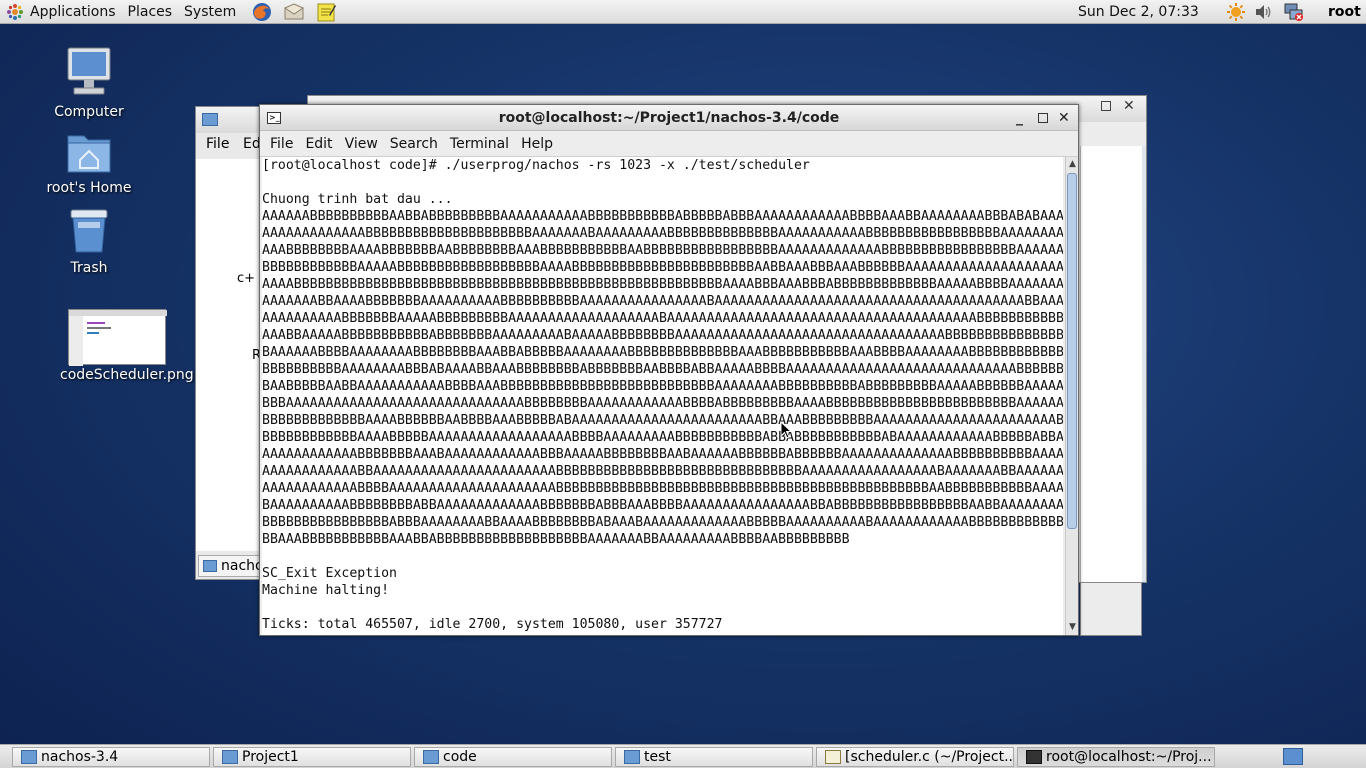 The height and width of the screenshot is (768, 1366). I want to click on task-code: code, so click(513, 757).